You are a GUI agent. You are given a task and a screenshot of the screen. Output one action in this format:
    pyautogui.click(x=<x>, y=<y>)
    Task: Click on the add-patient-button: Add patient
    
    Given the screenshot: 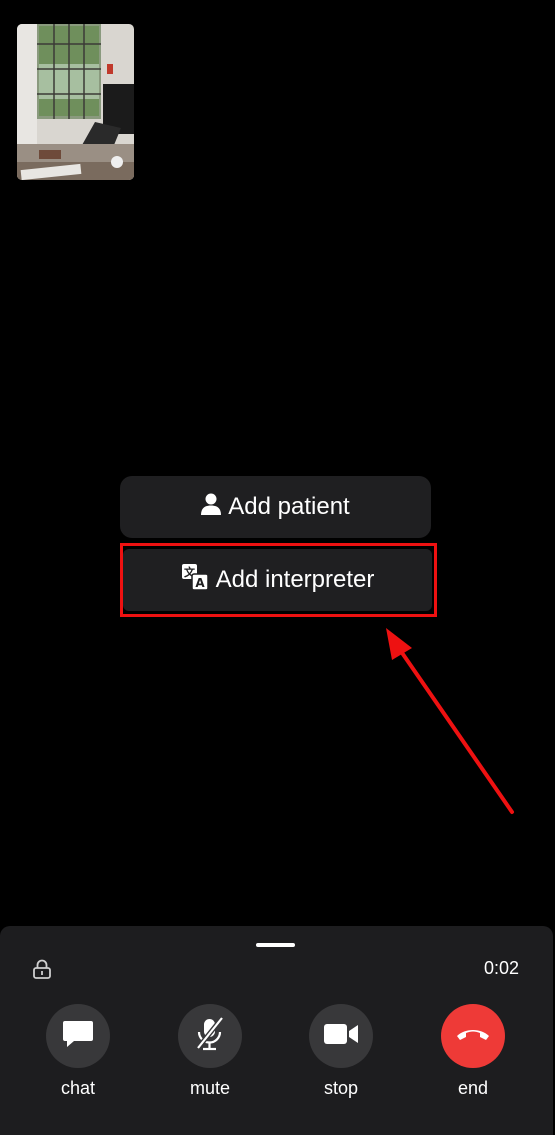 What is the action you would take?
    pyautogui.click(x=275, y=507)
    